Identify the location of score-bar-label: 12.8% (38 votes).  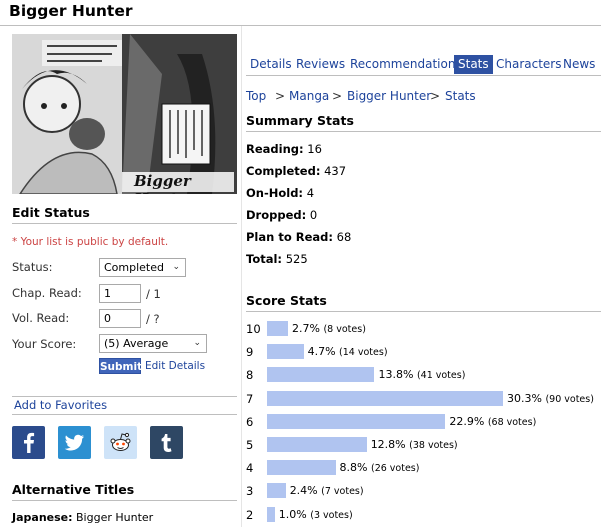
(414, 444).